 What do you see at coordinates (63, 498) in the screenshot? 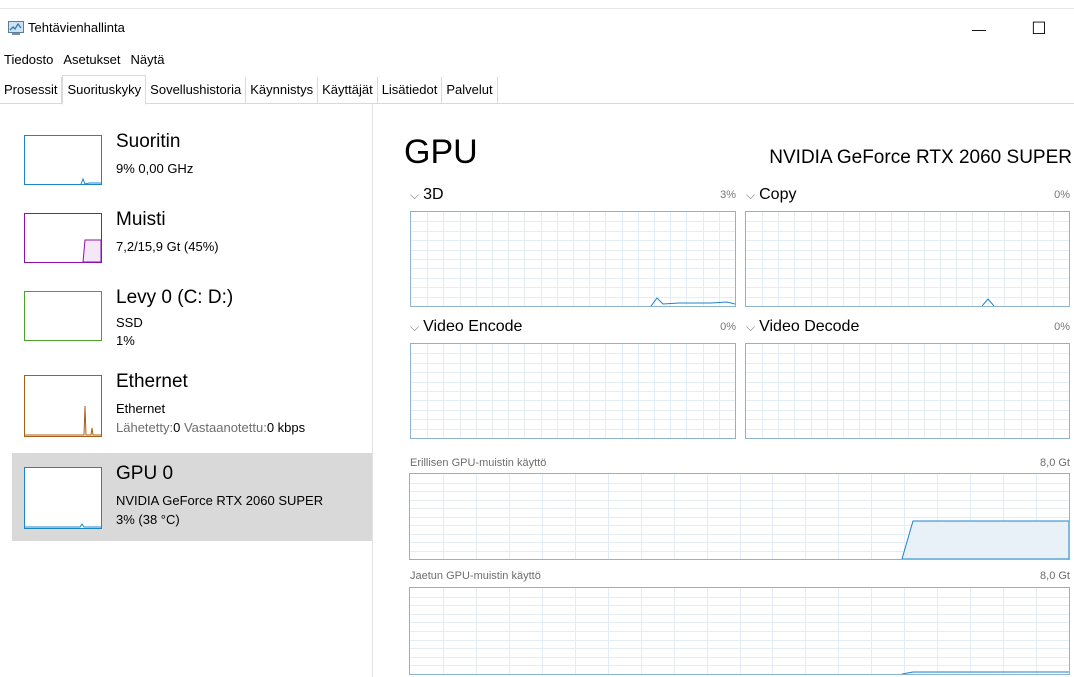
I see `gpu-mini-graph` at bounding box center [63, 498].